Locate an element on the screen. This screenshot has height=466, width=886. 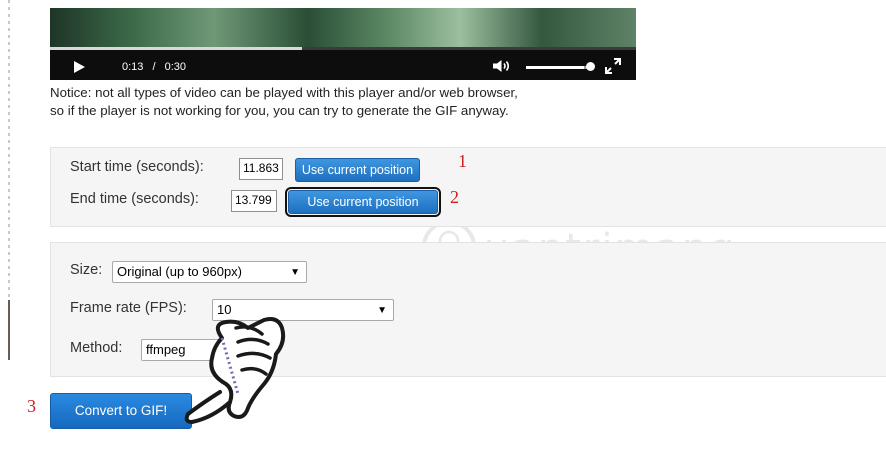
end-time-input: 13.799 is located at coordinates (254, 201).